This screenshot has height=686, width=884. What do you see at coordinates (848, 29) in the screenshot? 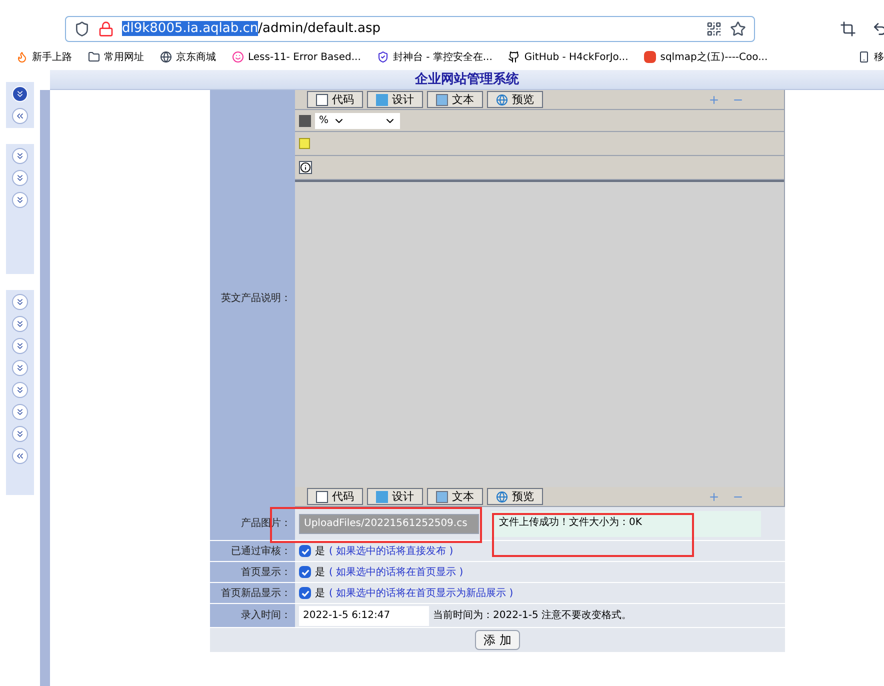
I see `crop-icon` at bounding box center [848, 29].